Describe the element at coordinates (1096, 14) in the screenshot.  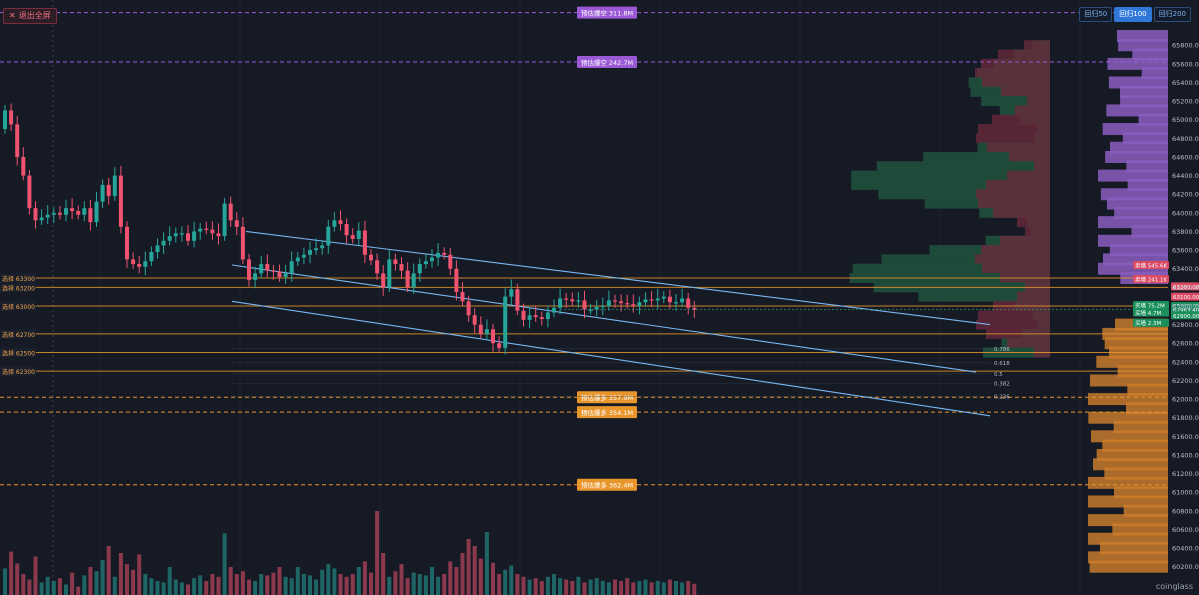
I see `range-button-50: 回归50` at that location.